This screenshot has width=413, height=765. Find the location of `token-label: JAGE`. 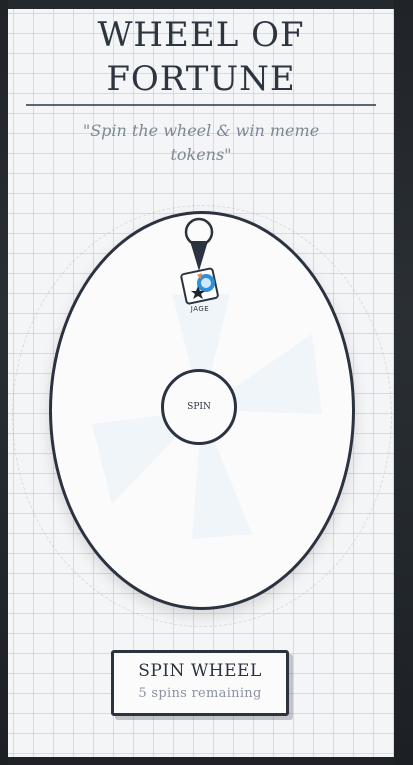

token-label: JAGE is located at coordinates (200, 309).